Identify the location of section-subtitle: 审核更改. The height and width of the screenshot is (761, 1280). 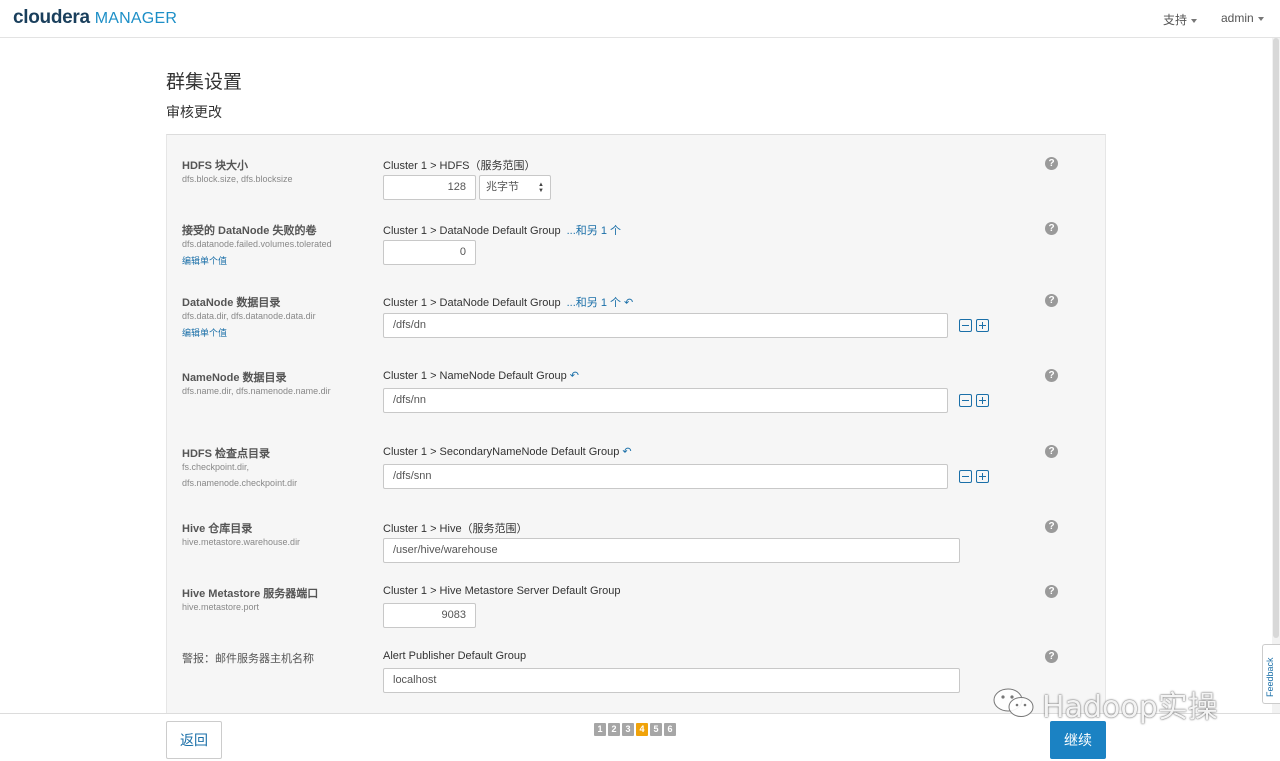
(194, 112).